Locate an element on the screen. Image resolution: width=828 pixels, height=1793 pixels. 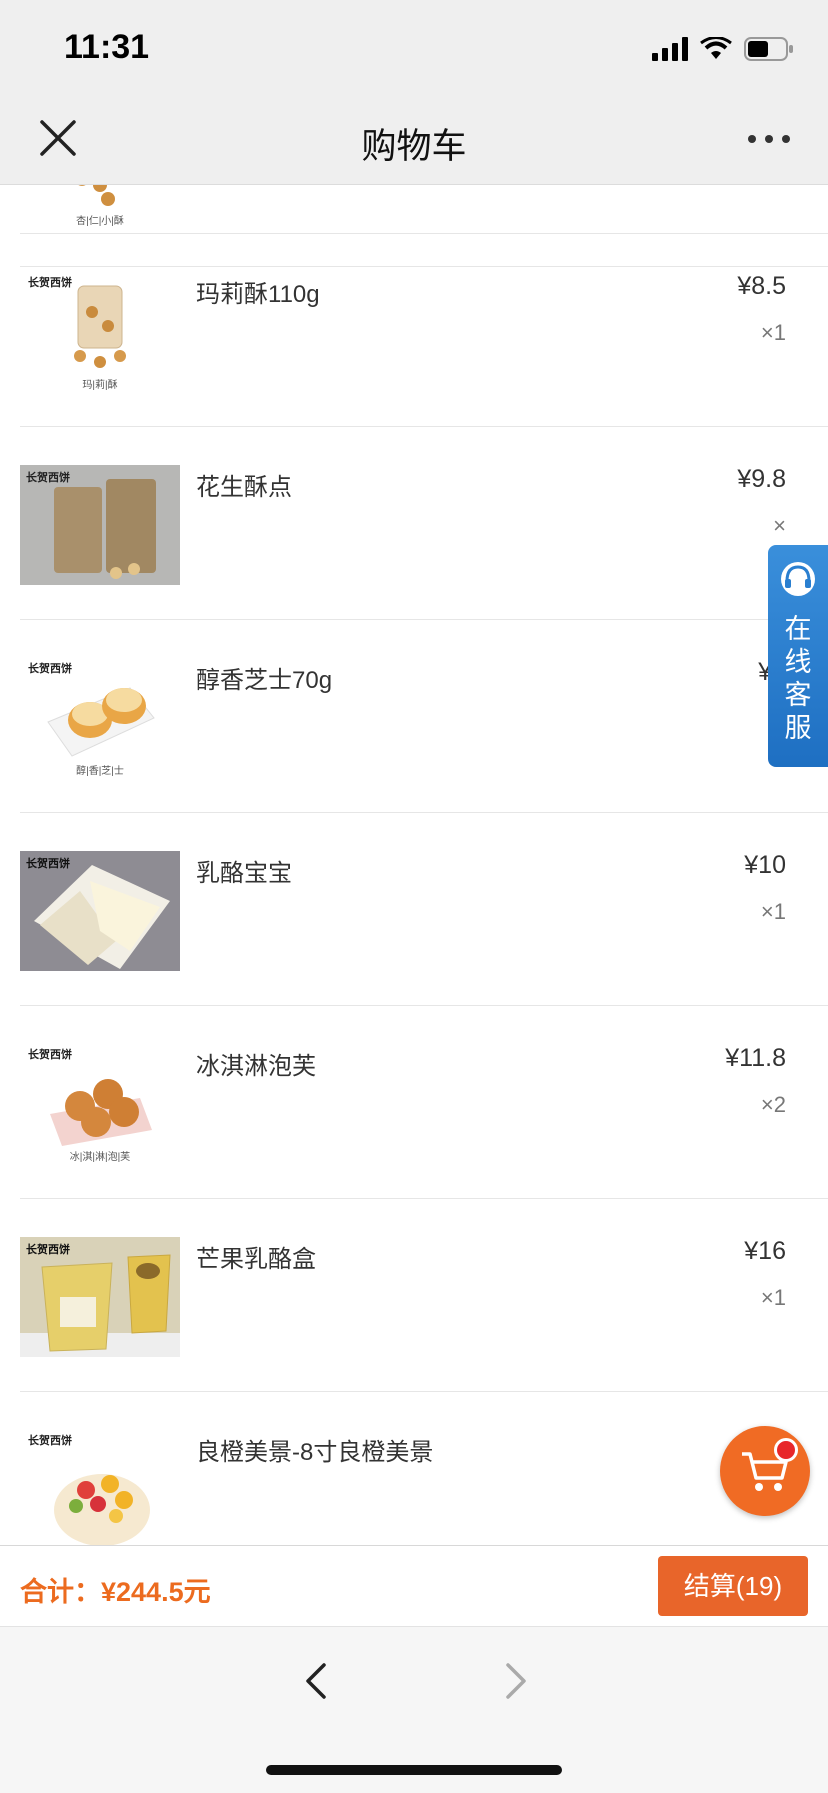
signal-icon is located at coordinates (670, 49).